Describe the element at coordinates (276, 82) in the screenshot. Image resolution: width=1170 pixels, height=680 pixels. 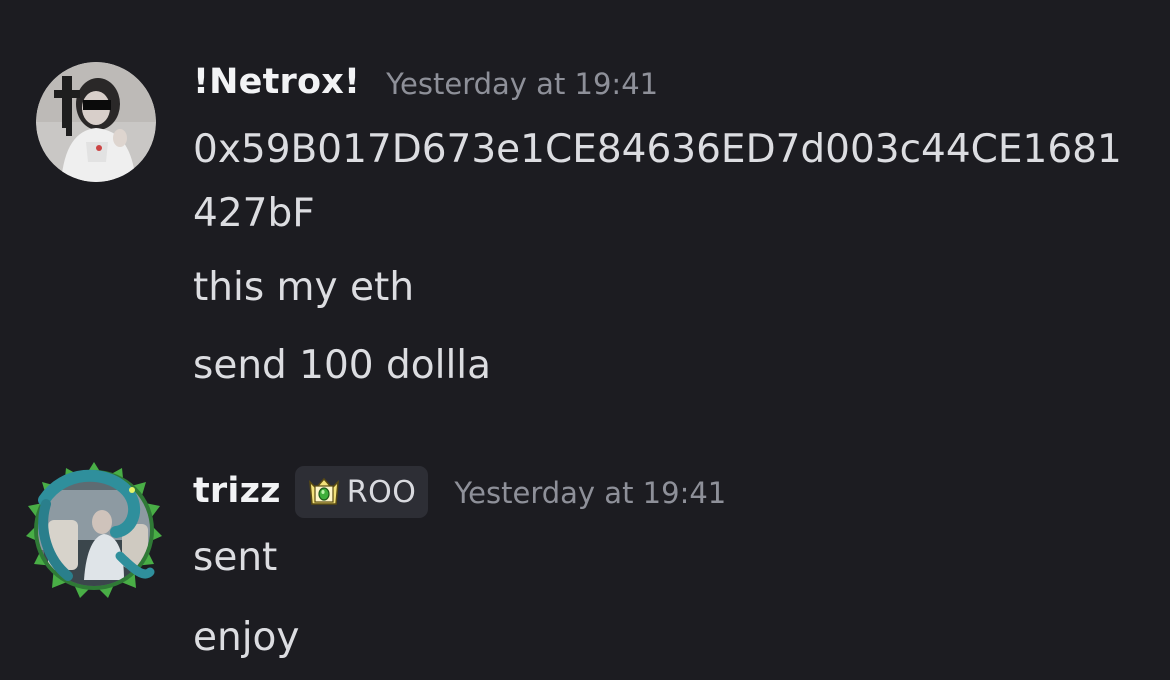
I see `username: !Netrox!` at that location.